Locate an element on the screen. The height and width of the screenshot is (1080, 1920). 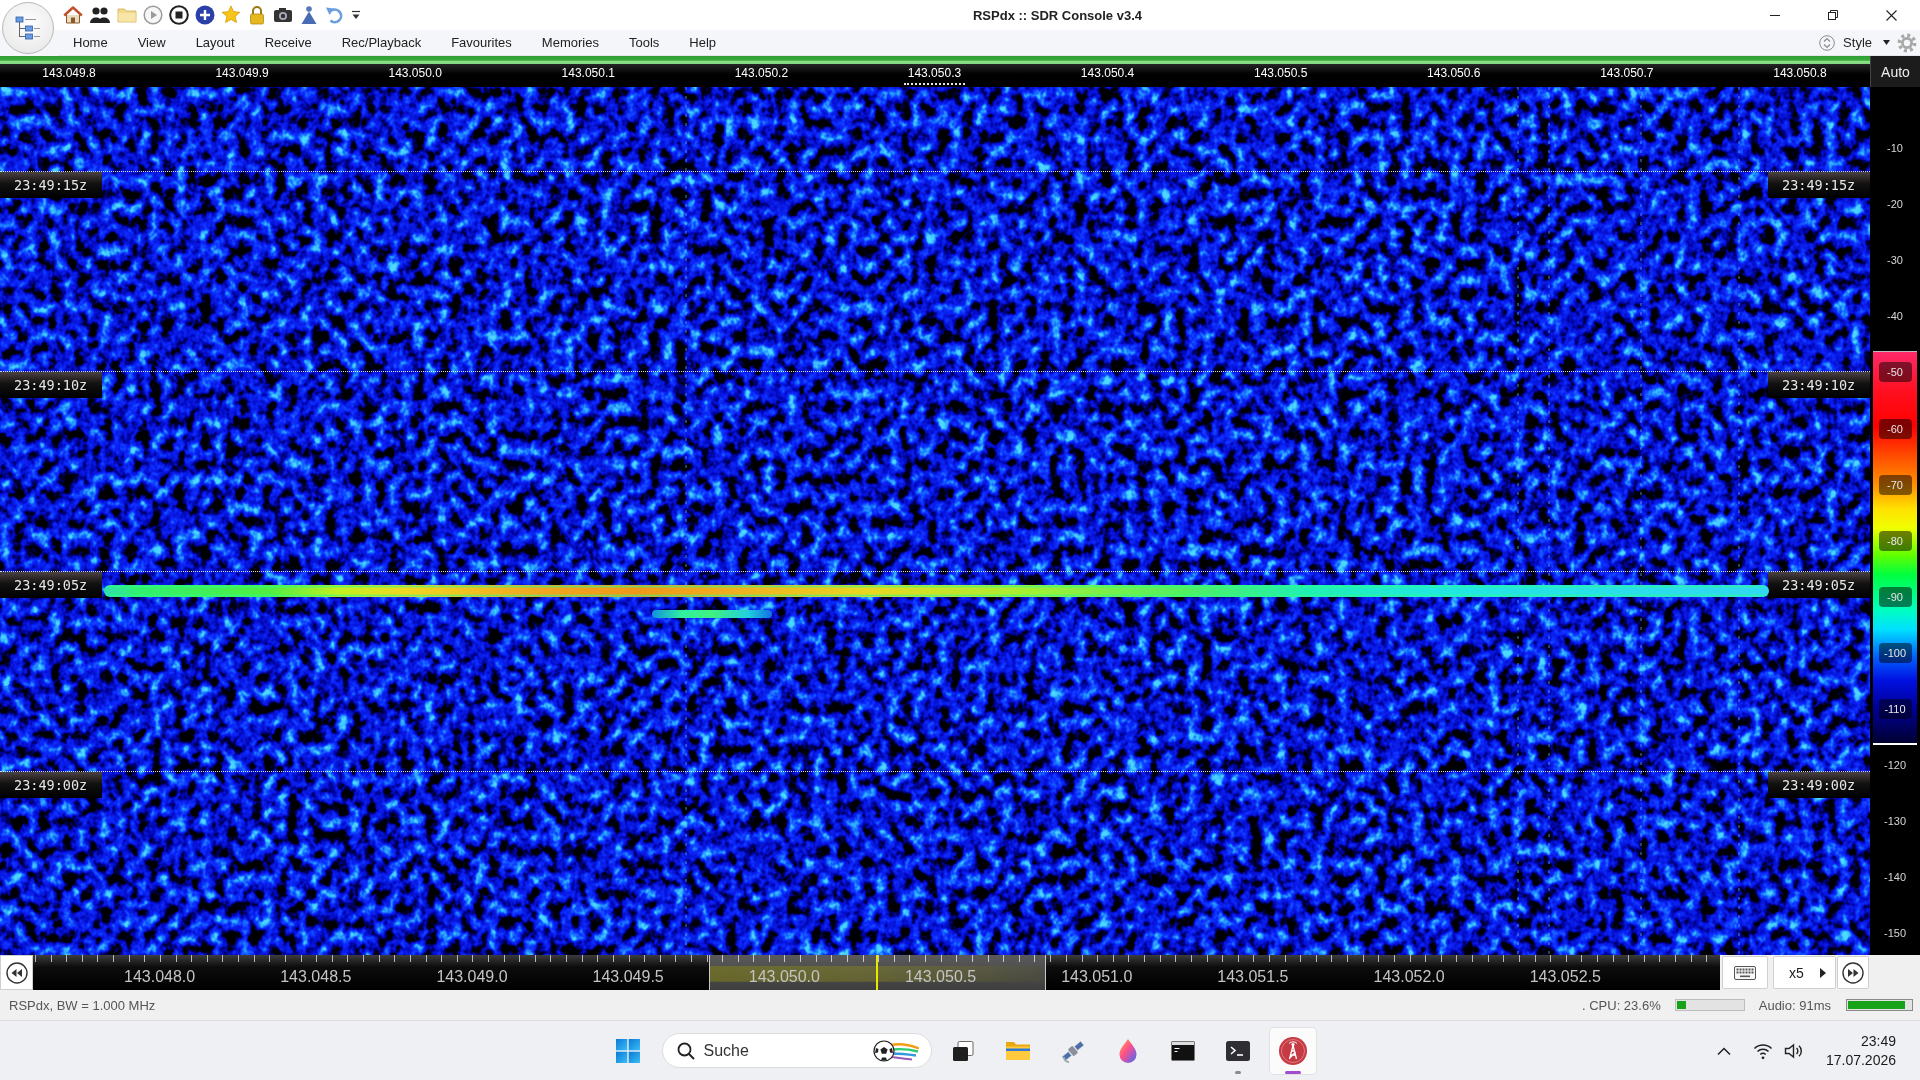
restore-icon is located at coordinates (1833, 15).